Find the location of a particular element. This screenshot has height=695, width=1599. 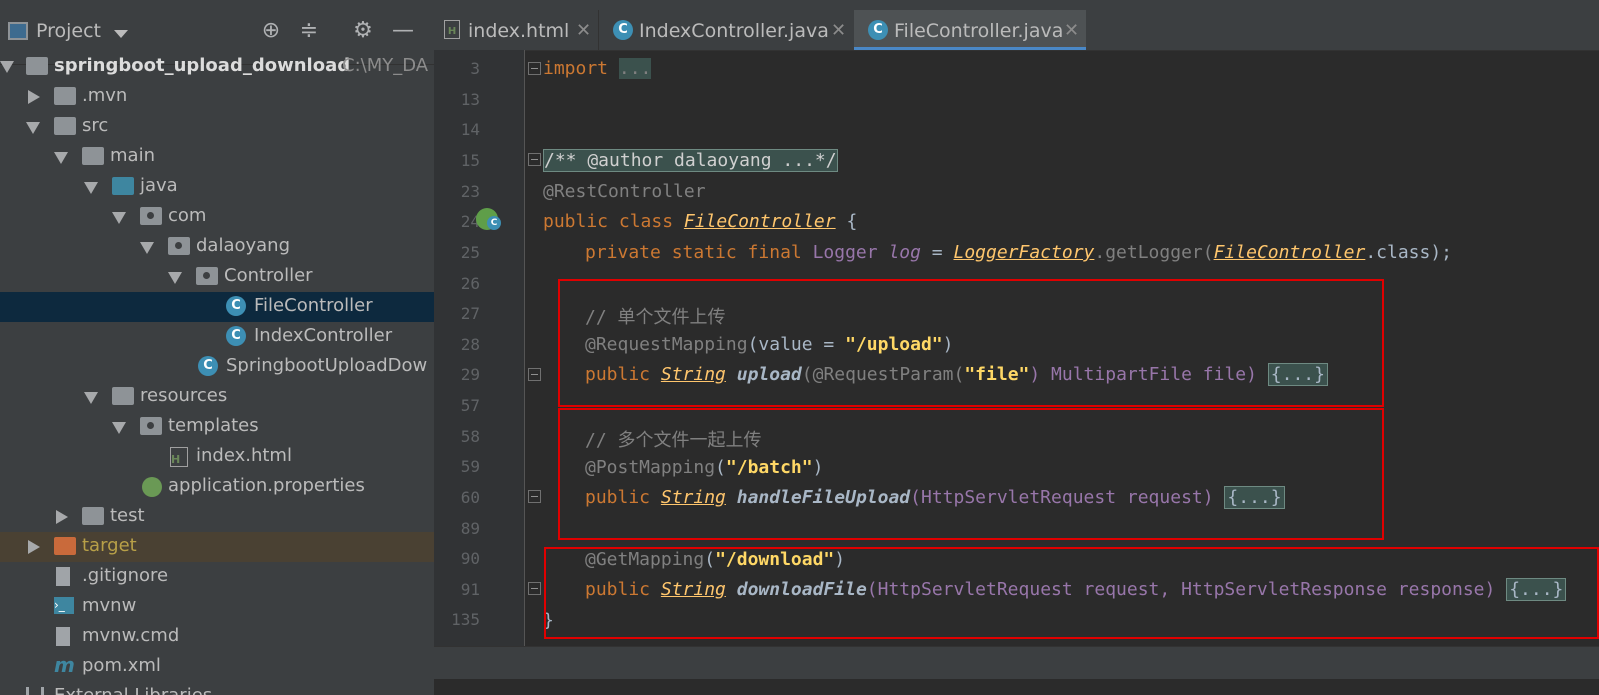

keyword: private static final is located at coordinates (693, 252).